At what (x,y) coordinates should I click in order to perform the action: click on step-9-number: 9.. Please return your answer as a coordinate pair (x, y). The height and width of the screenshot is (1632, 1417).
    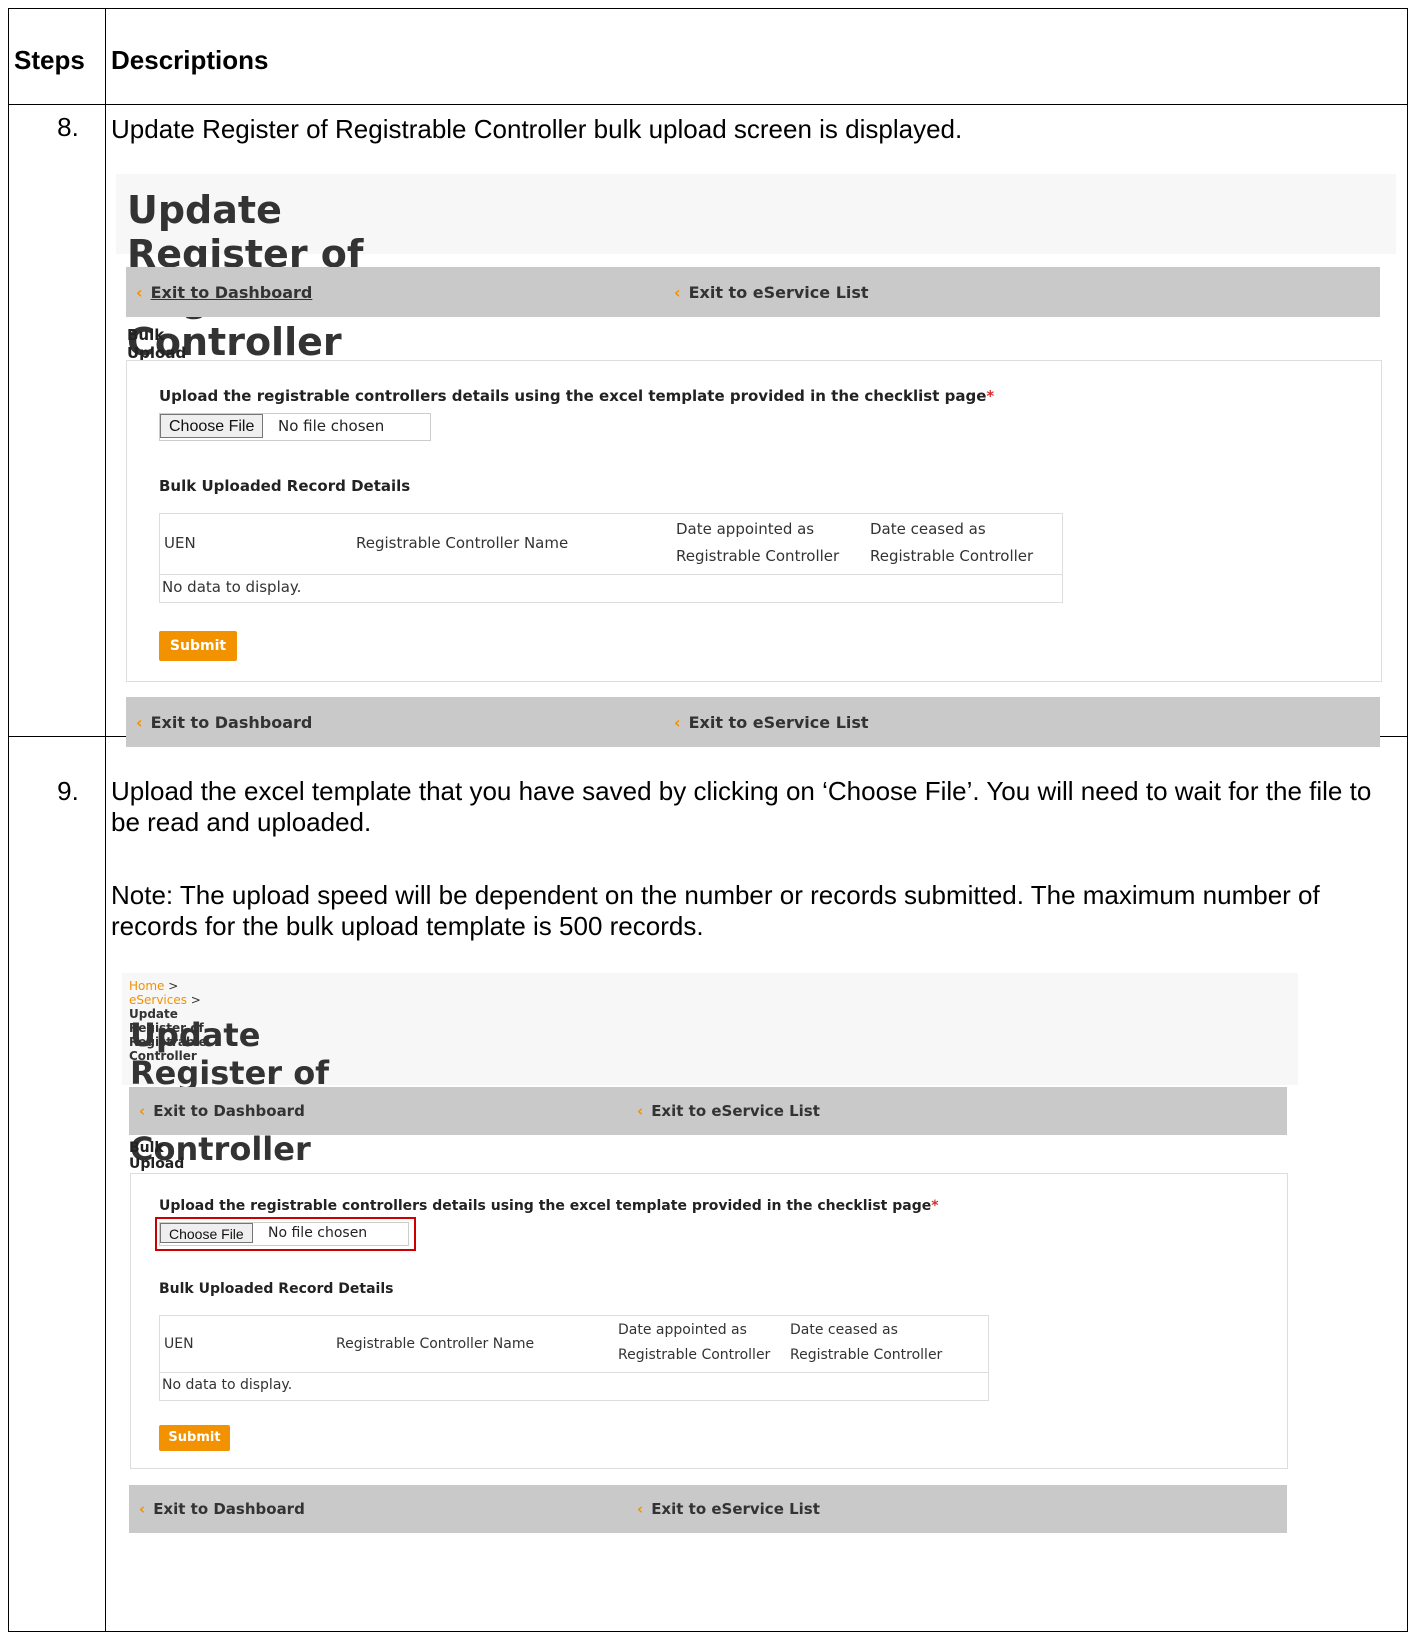
    Looking at the image, I should click on (68, 791).